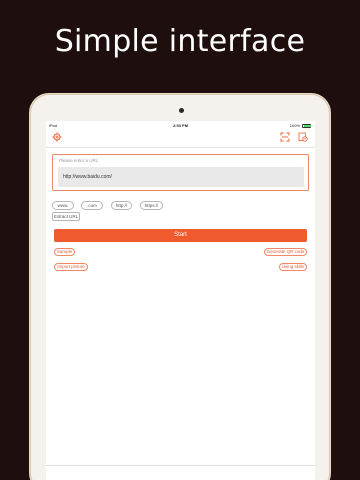 This screenshot has width=360, height=480. I want to click on using-skills-button: Using skills, so click(293, 267).